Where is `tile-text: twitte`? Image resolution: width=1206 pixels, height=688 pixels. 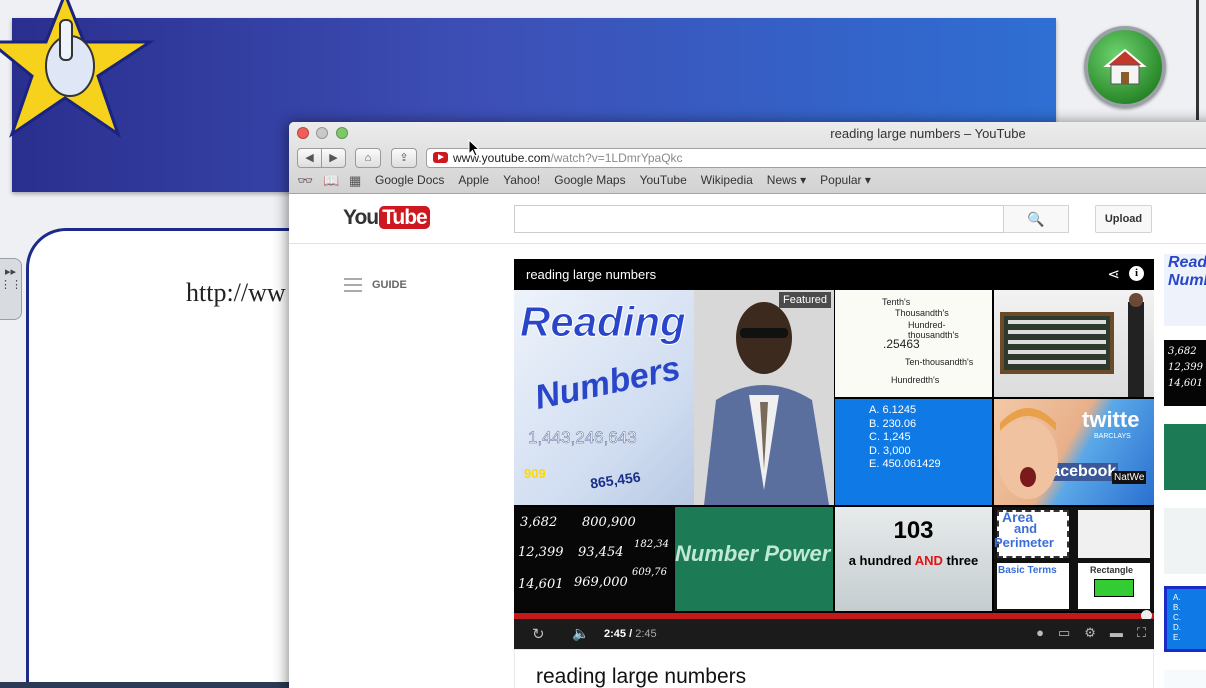 tile-text: twitte is located at coordinates (1111, 419).